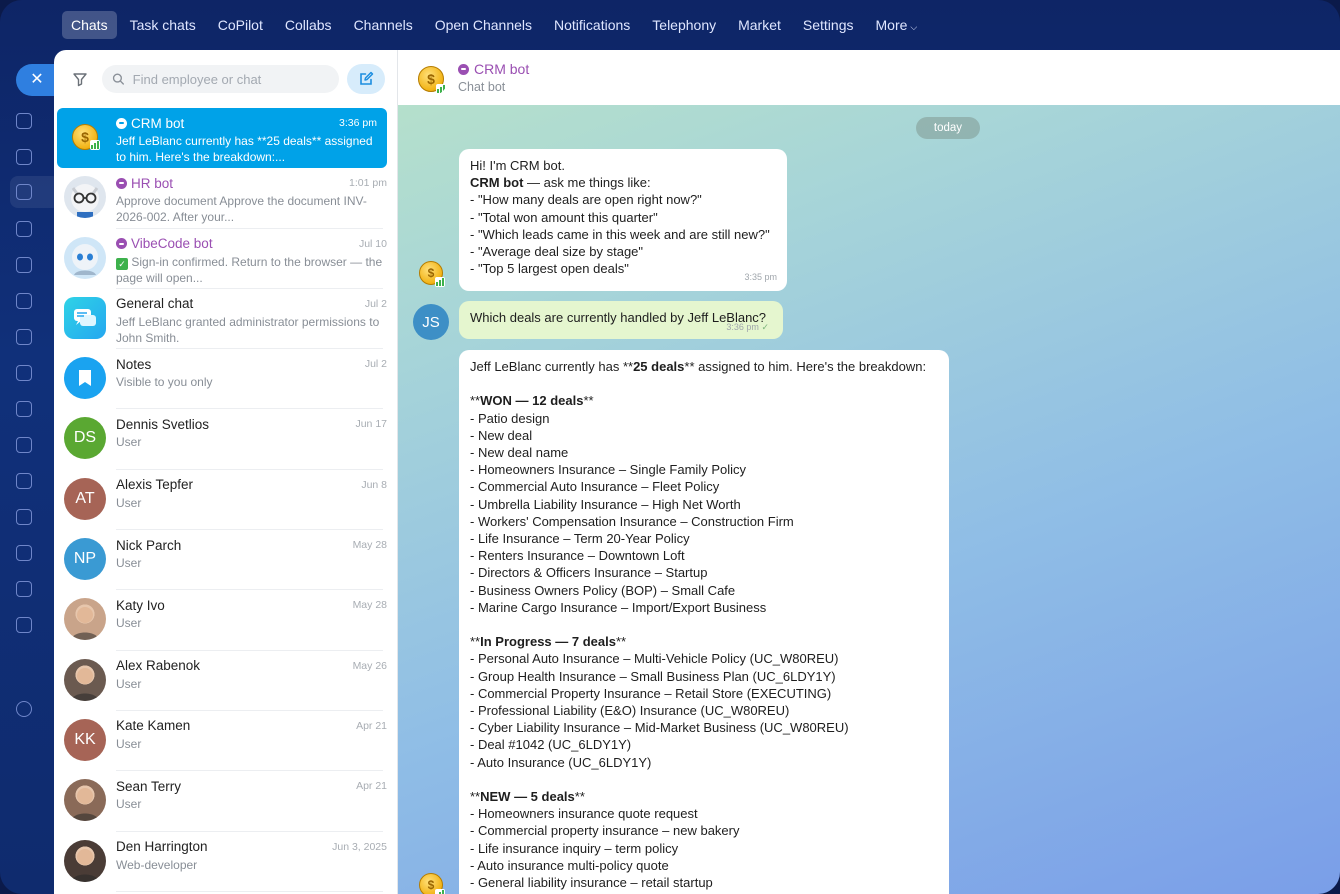 The image size is (1340, 894). What do you see at coordinates (564, 217) in the screenshot?
I see `message-line: - "Total won amount this quarter"` at bounding box center [564, 217].